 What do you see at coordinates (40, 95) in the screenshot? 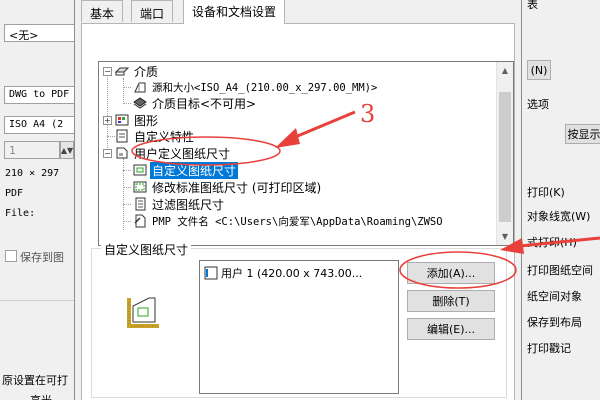
I see `printer-combo: DWG to PDF` at bounding box center [40, 95].